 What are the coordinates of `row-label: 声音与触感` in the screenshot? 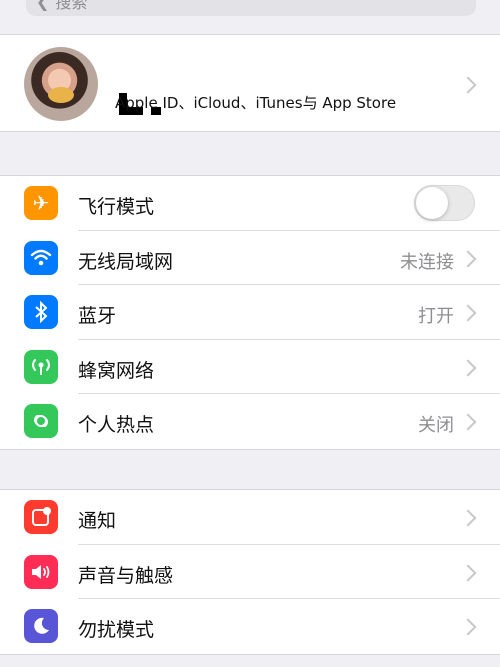 It's located at (126, 575).